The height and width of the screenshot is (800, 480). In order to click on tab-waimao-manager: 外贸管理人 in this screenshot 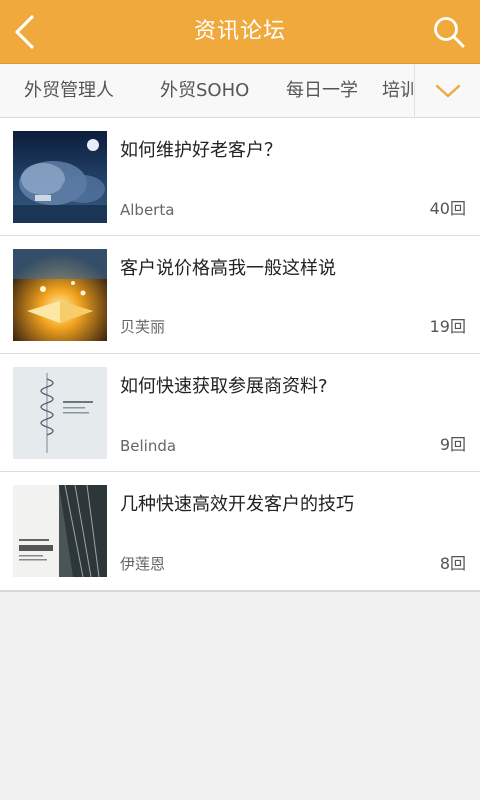, I will do `click(69, 90)`.